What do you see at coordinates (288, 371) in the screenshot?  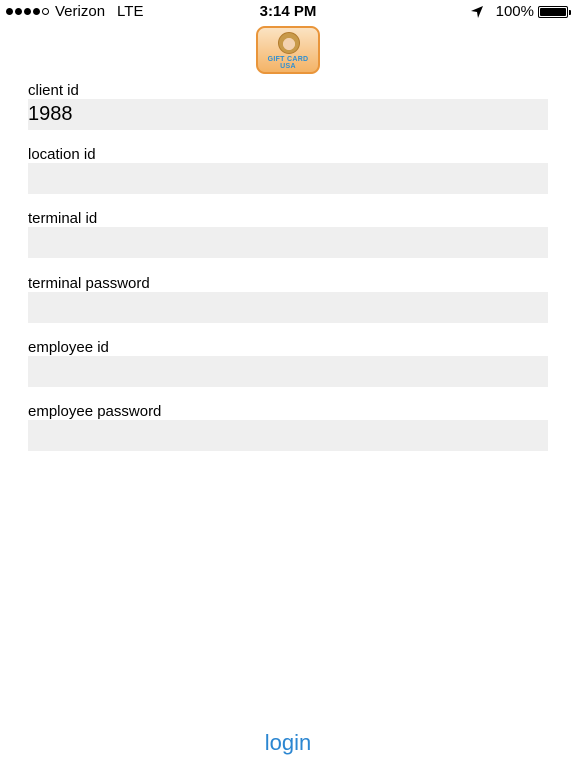 I see `employee-id-field` at bounding box center [288, 371].